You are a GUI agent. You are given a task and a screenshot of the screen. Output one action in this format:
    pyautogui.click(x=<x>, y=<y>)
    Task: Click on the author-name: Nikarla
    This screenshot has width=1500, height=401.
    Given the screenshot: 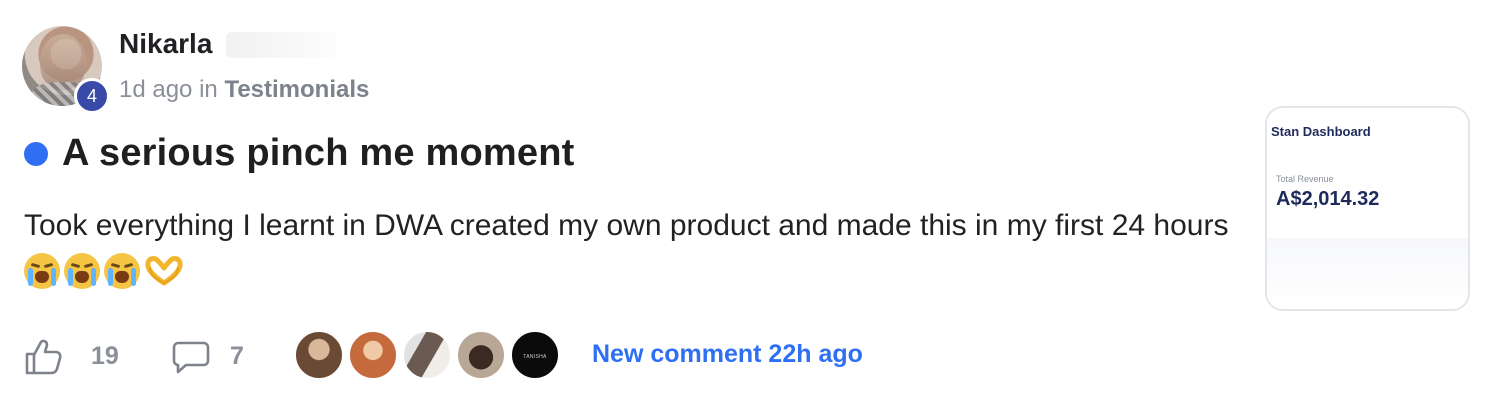 What is the action you would take?
    pyautogui.click(x=165, y=44)
    